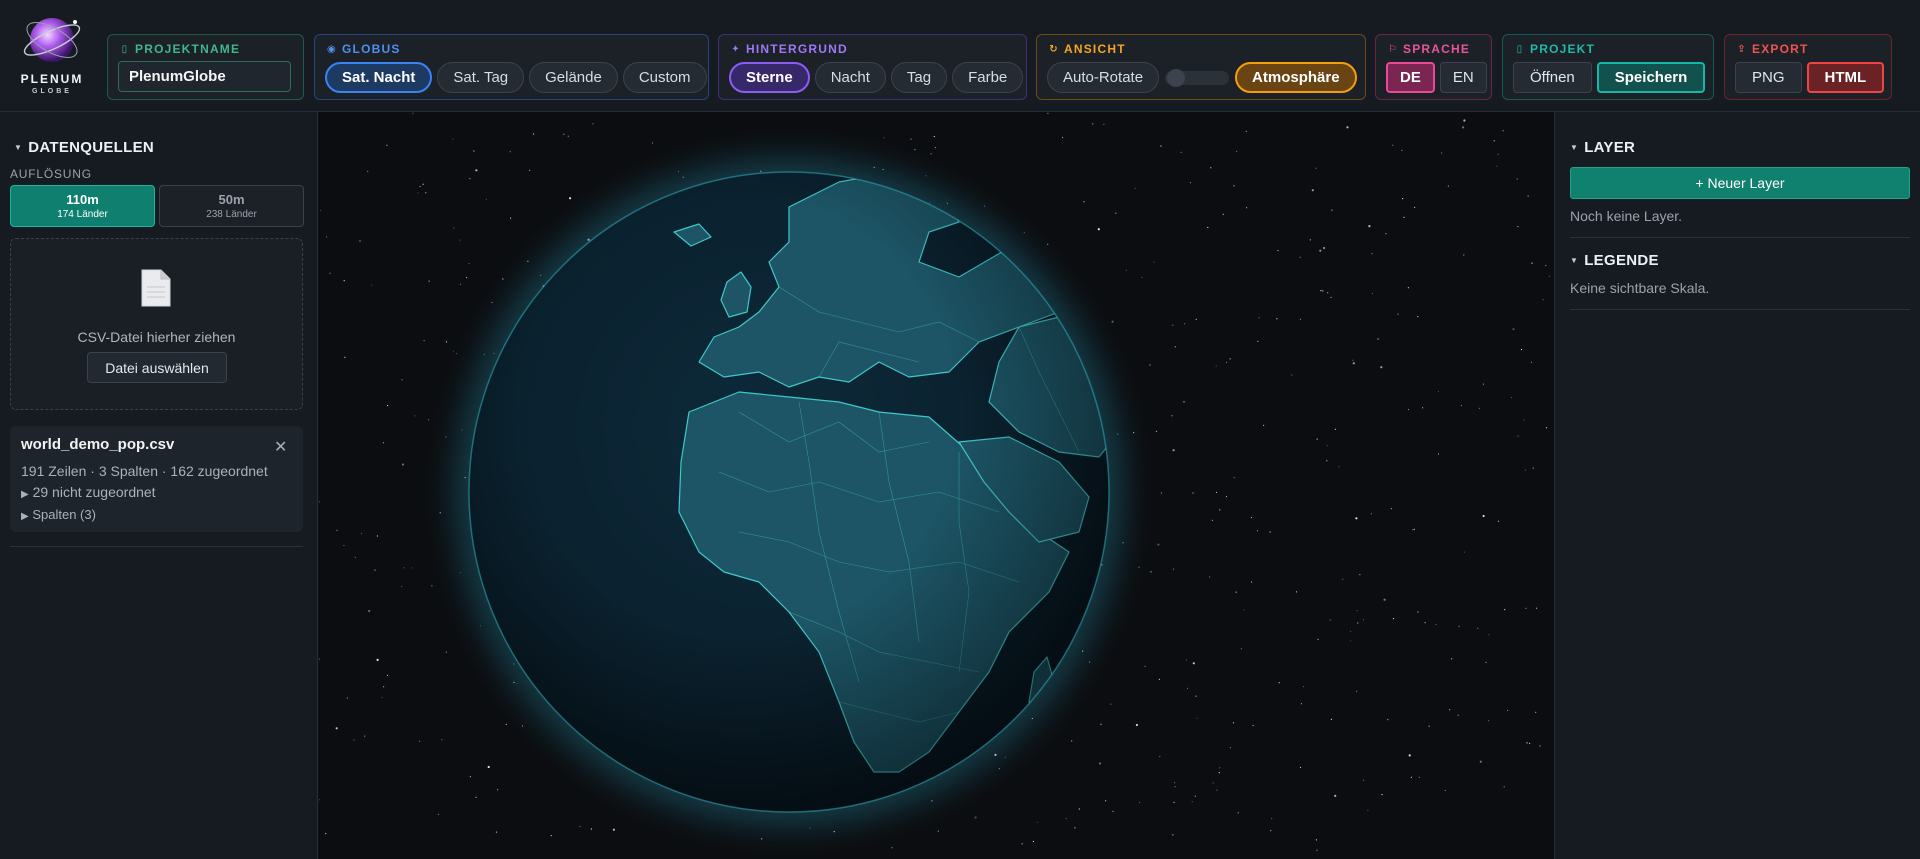  Describe the element at coordinates (1552, 77) in the screenshot. I see `open-project-button: Öffnen` at that location.